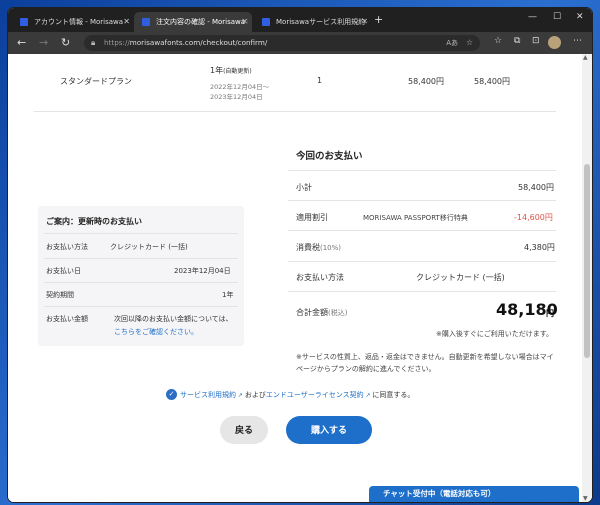  Describe the element at coordinates (585, 57) in the screenshot. I see `scroll-up-icon: ▲` at that location.